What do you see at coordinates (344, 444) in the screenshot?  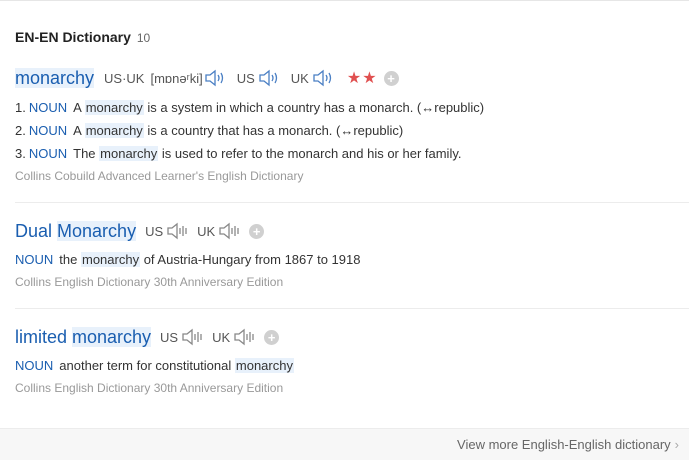 I see `footer-bar: View more English-English dictionary ›` at bounding box center [344, 444].